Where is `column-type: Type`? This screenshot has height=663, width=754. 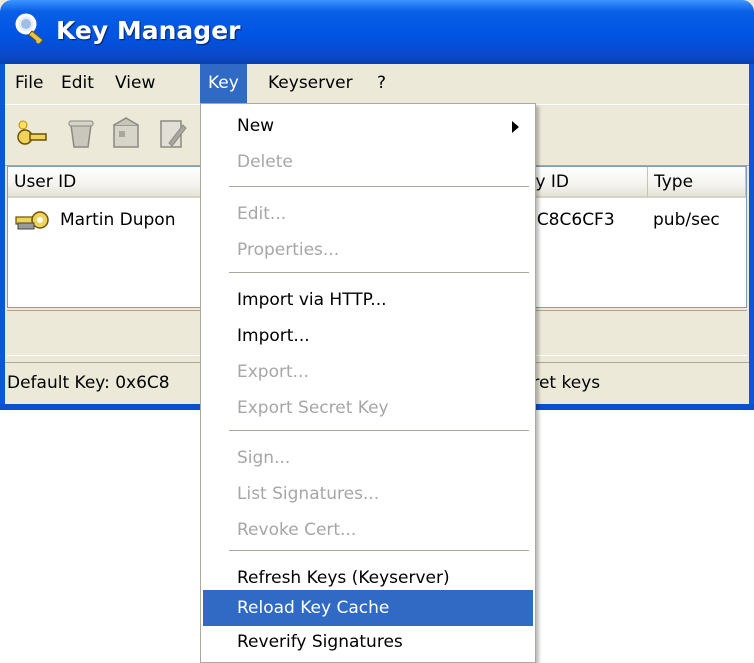 column-type: Type is located at coordinates (697, 182).